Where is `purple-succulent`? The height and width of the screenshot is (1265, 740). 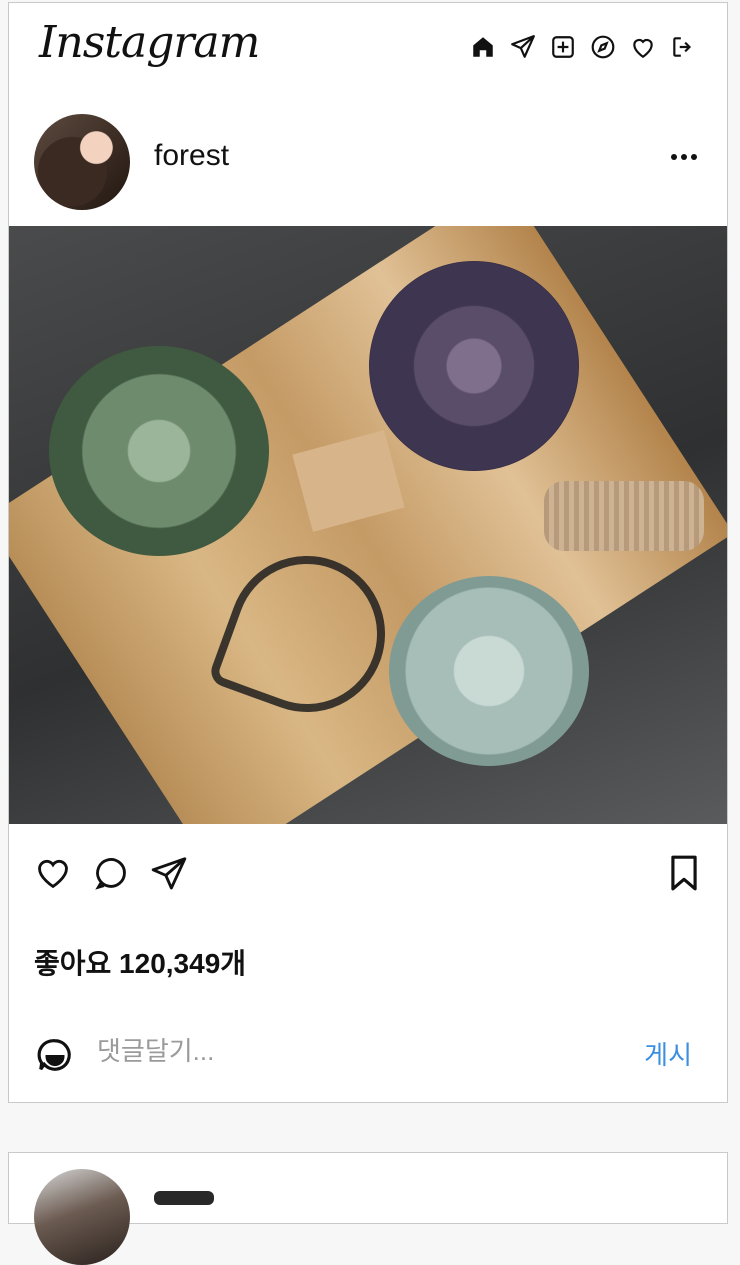 purple-succulent is located at coordinates (474, 366).